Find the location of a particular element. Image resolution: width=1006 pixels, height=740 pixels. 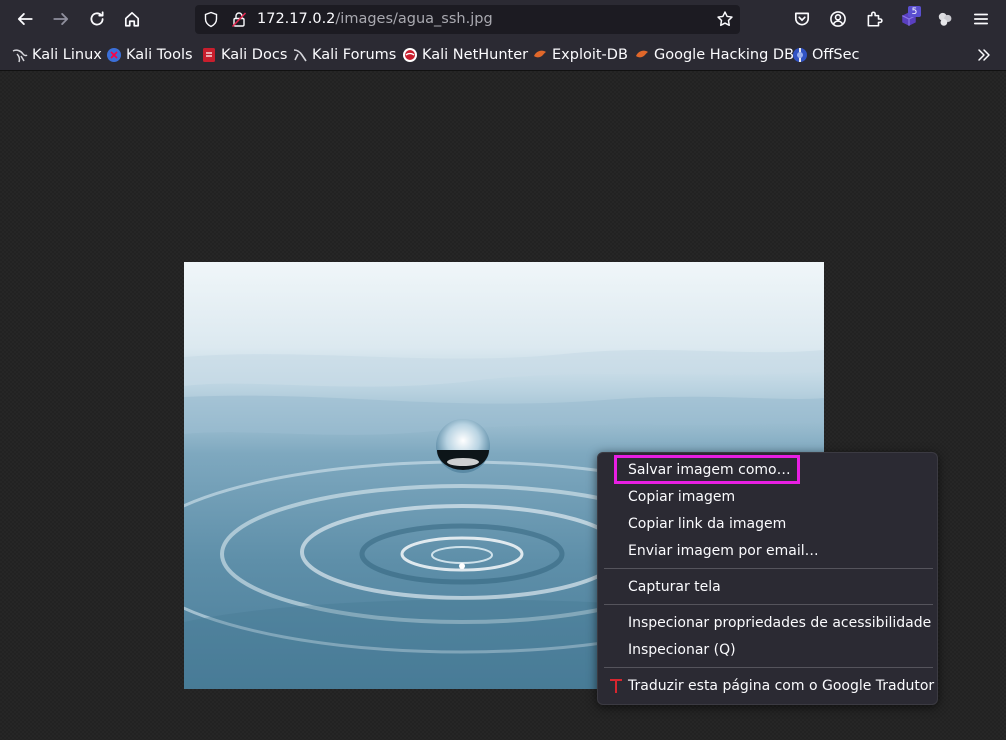

ghdb-icon is located at coordinates (642, 55).